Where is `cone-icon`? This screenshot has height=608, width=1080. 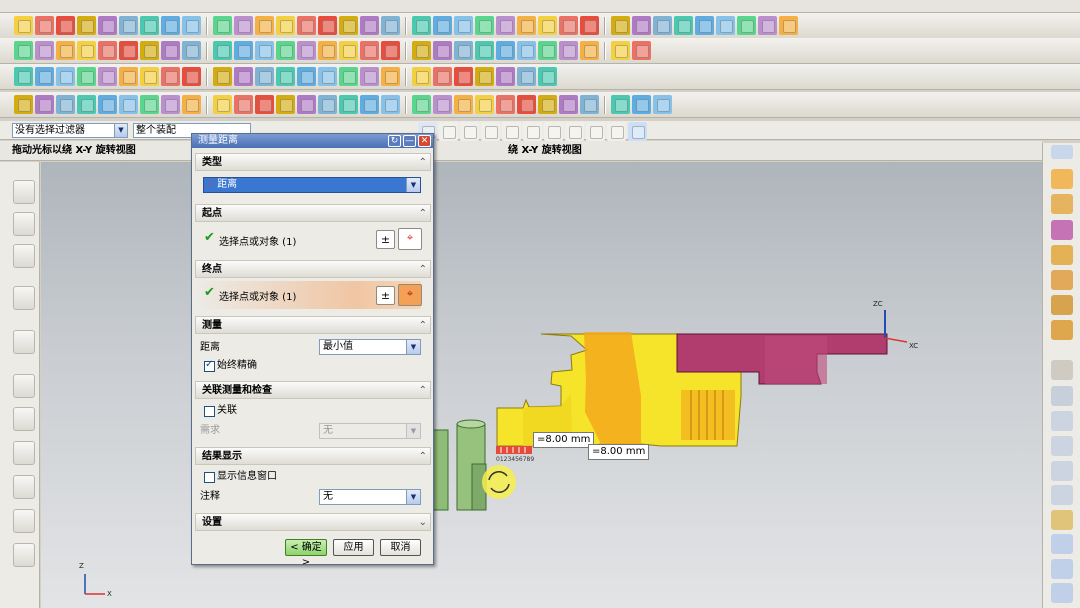 cone-icon is located at coordinates (149, 25).